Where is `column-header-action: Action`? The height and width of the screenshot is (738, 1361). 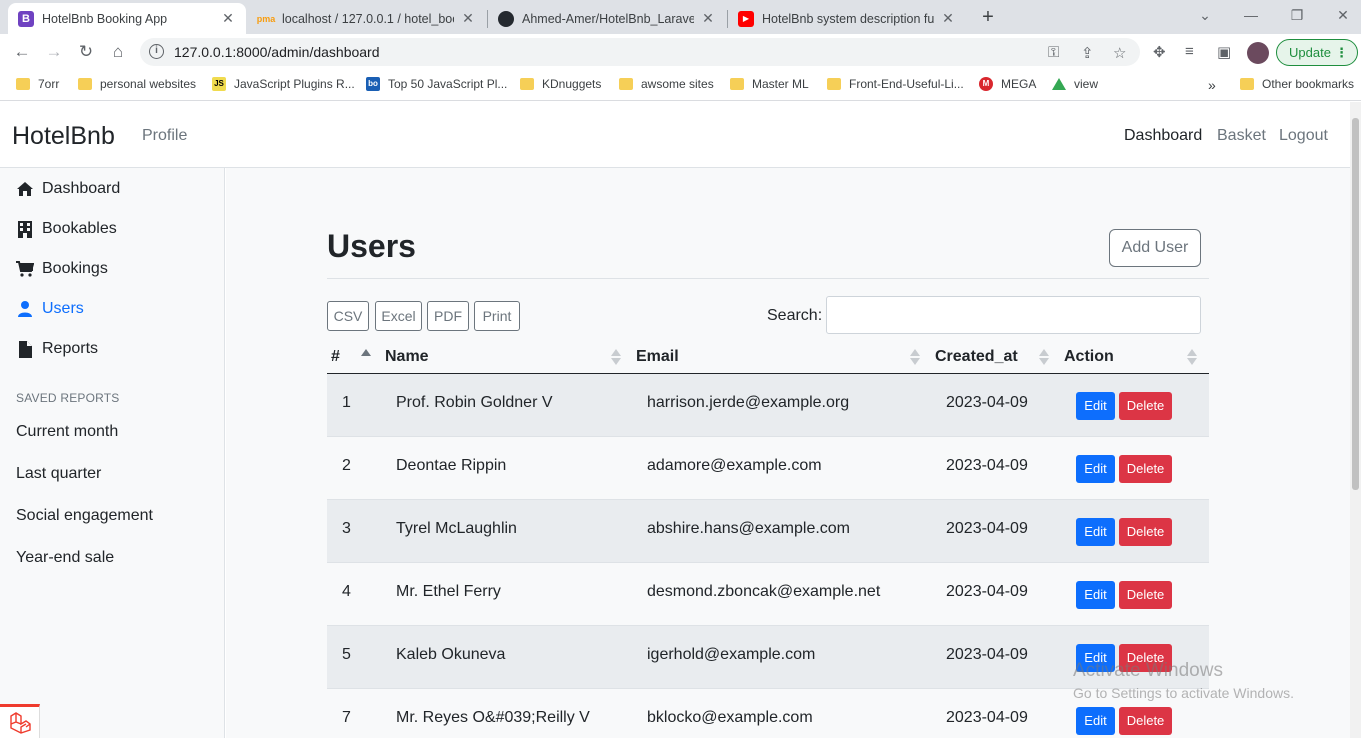 column-header-action: Action is located at coordinates (1089, 357).